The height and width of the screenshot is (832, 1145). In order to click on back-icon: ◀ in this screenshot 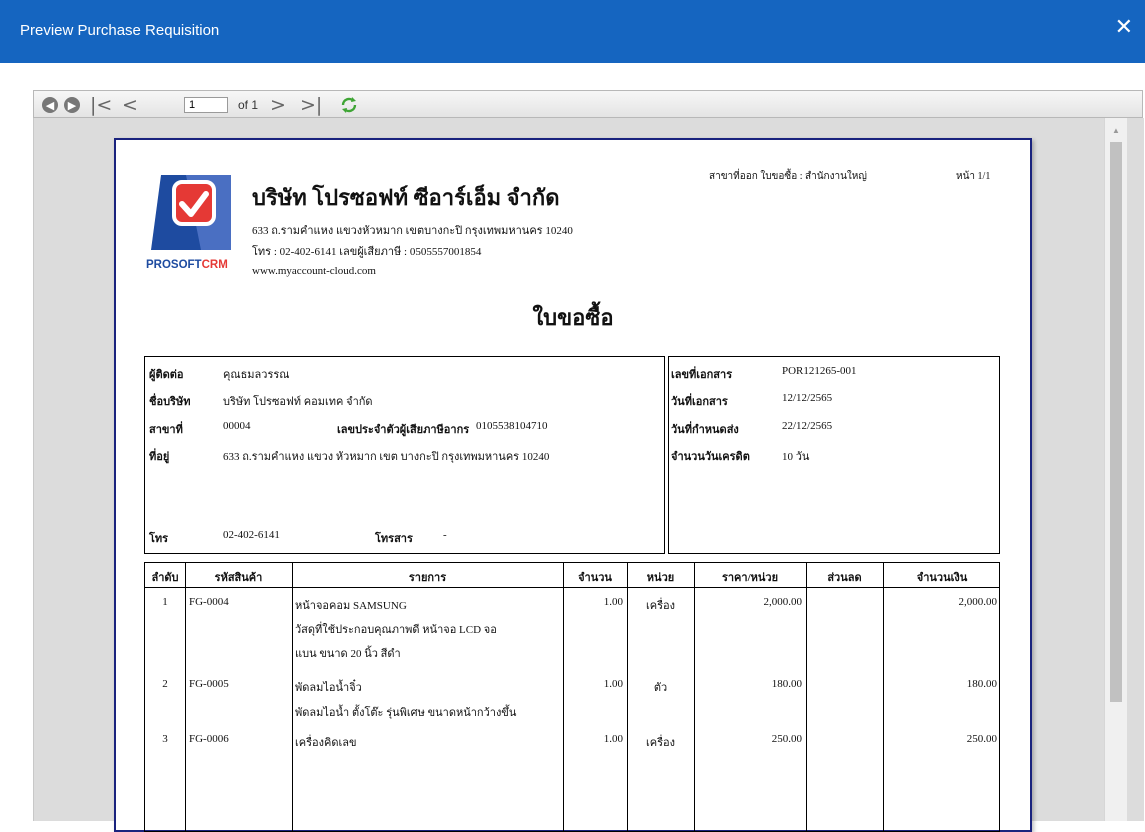, I will do `click(50, 105)`.